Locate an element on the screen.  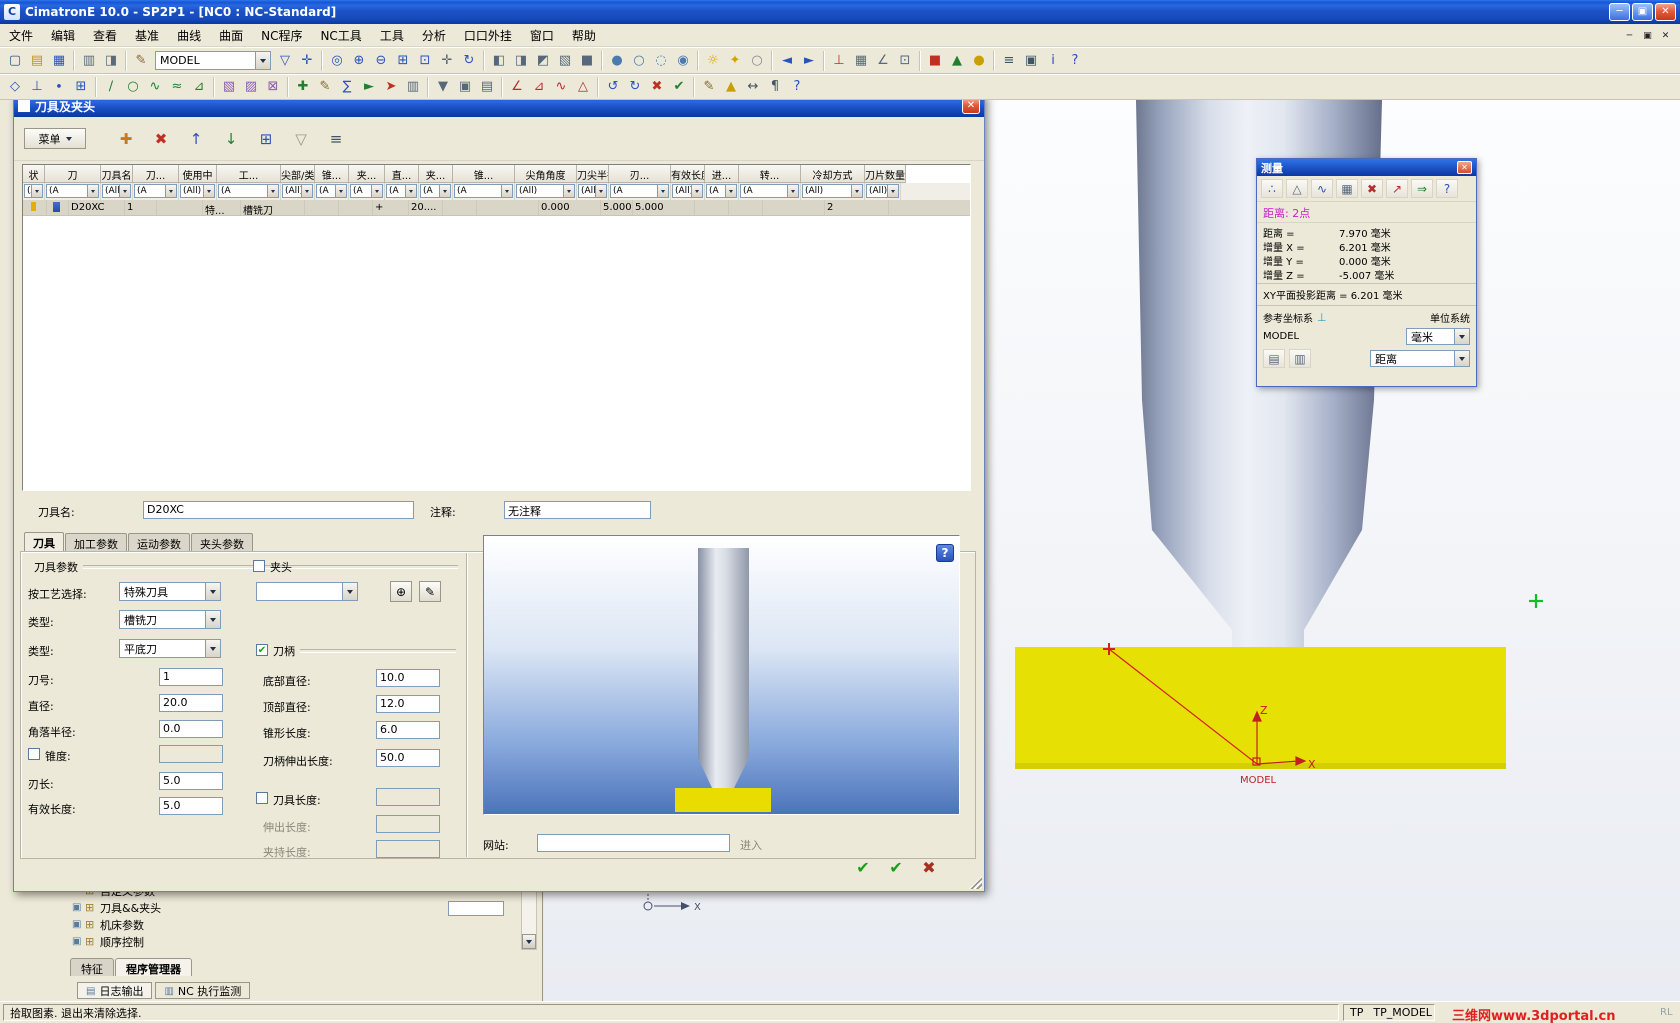
nc-postprocess-icon: ➤ is located at coordinates (391, 87).